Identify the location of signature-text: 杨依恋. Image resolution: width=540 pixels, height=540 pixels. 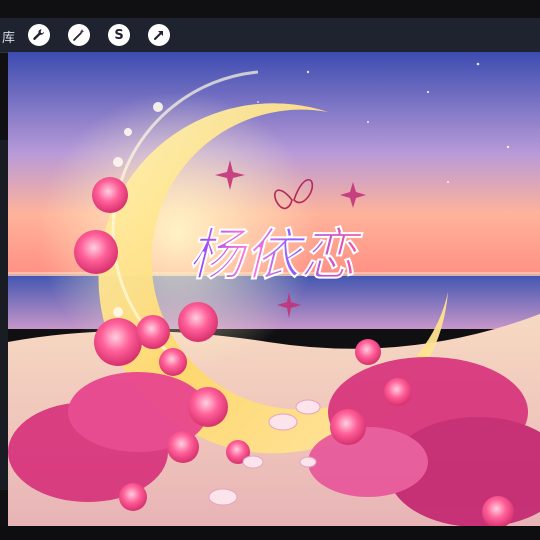
(275, 255).